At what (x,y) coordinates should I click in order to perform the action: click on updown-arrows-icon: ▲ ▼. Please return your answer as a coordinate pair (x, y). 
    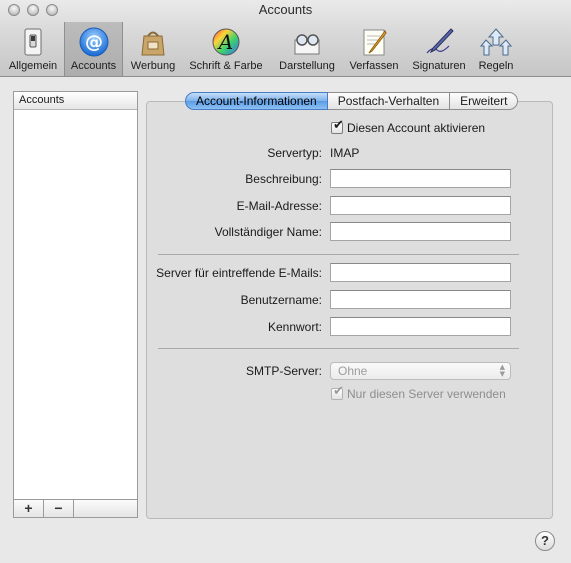
    Looking at the image, I should click on (502, 370).